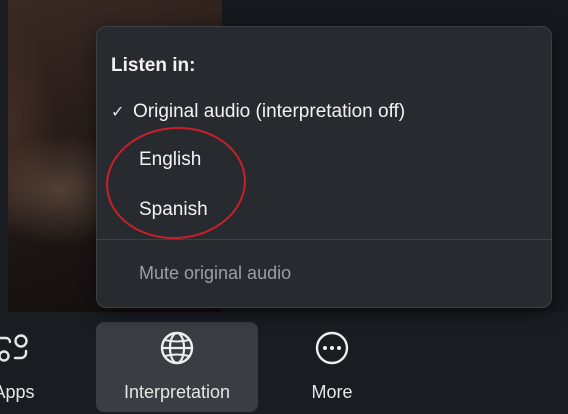  Describe the element at coordinates (177, 392) in the screenshot. I see `interpretation-label: Interpretation` at that location.